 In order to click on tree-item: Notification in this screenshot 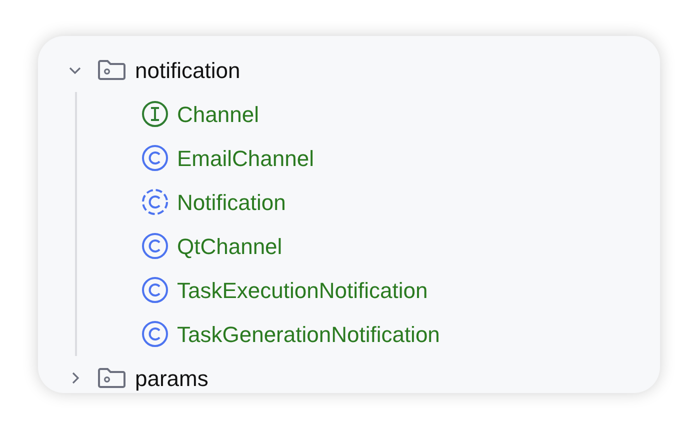, I will do `click(231, 202)`.